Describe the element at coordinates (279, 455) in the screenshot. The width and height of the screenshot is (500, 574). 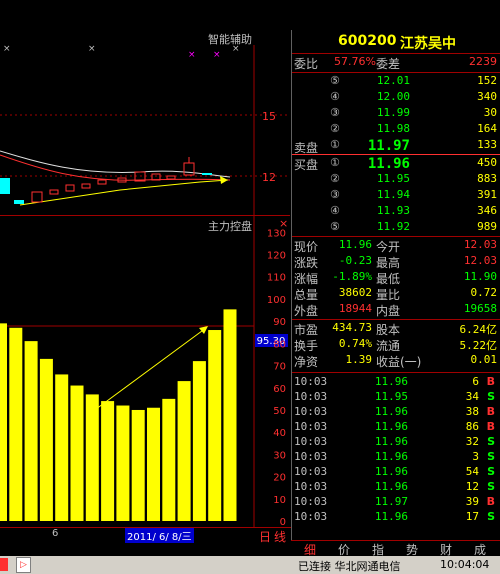
I see `y-tick-label: 30` at that location.